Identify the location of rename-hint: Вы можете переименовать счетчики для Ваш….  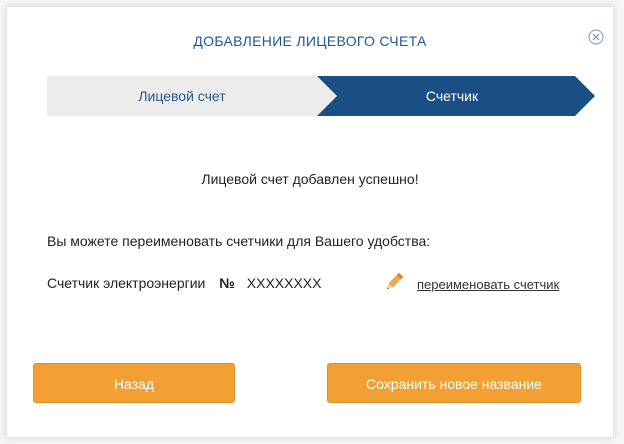
(239, 241).